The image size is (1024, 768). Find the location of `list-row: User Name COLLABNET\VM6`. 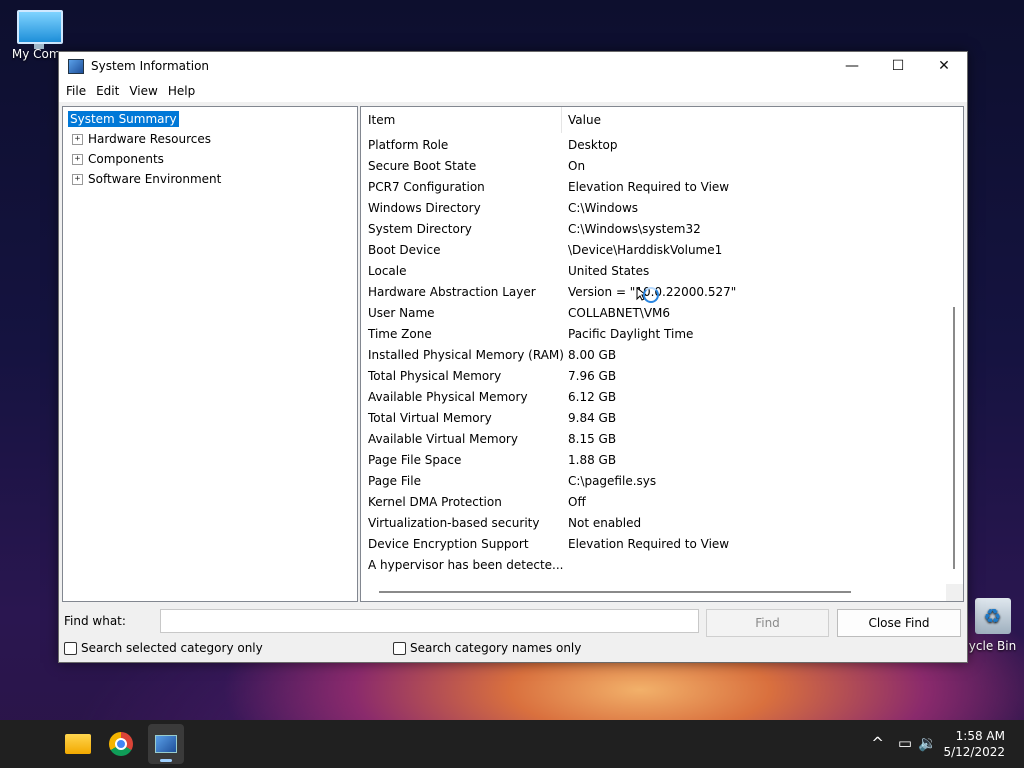

list-row: User Name COLLABNET\VM6 is located at coordinates (662, 312).